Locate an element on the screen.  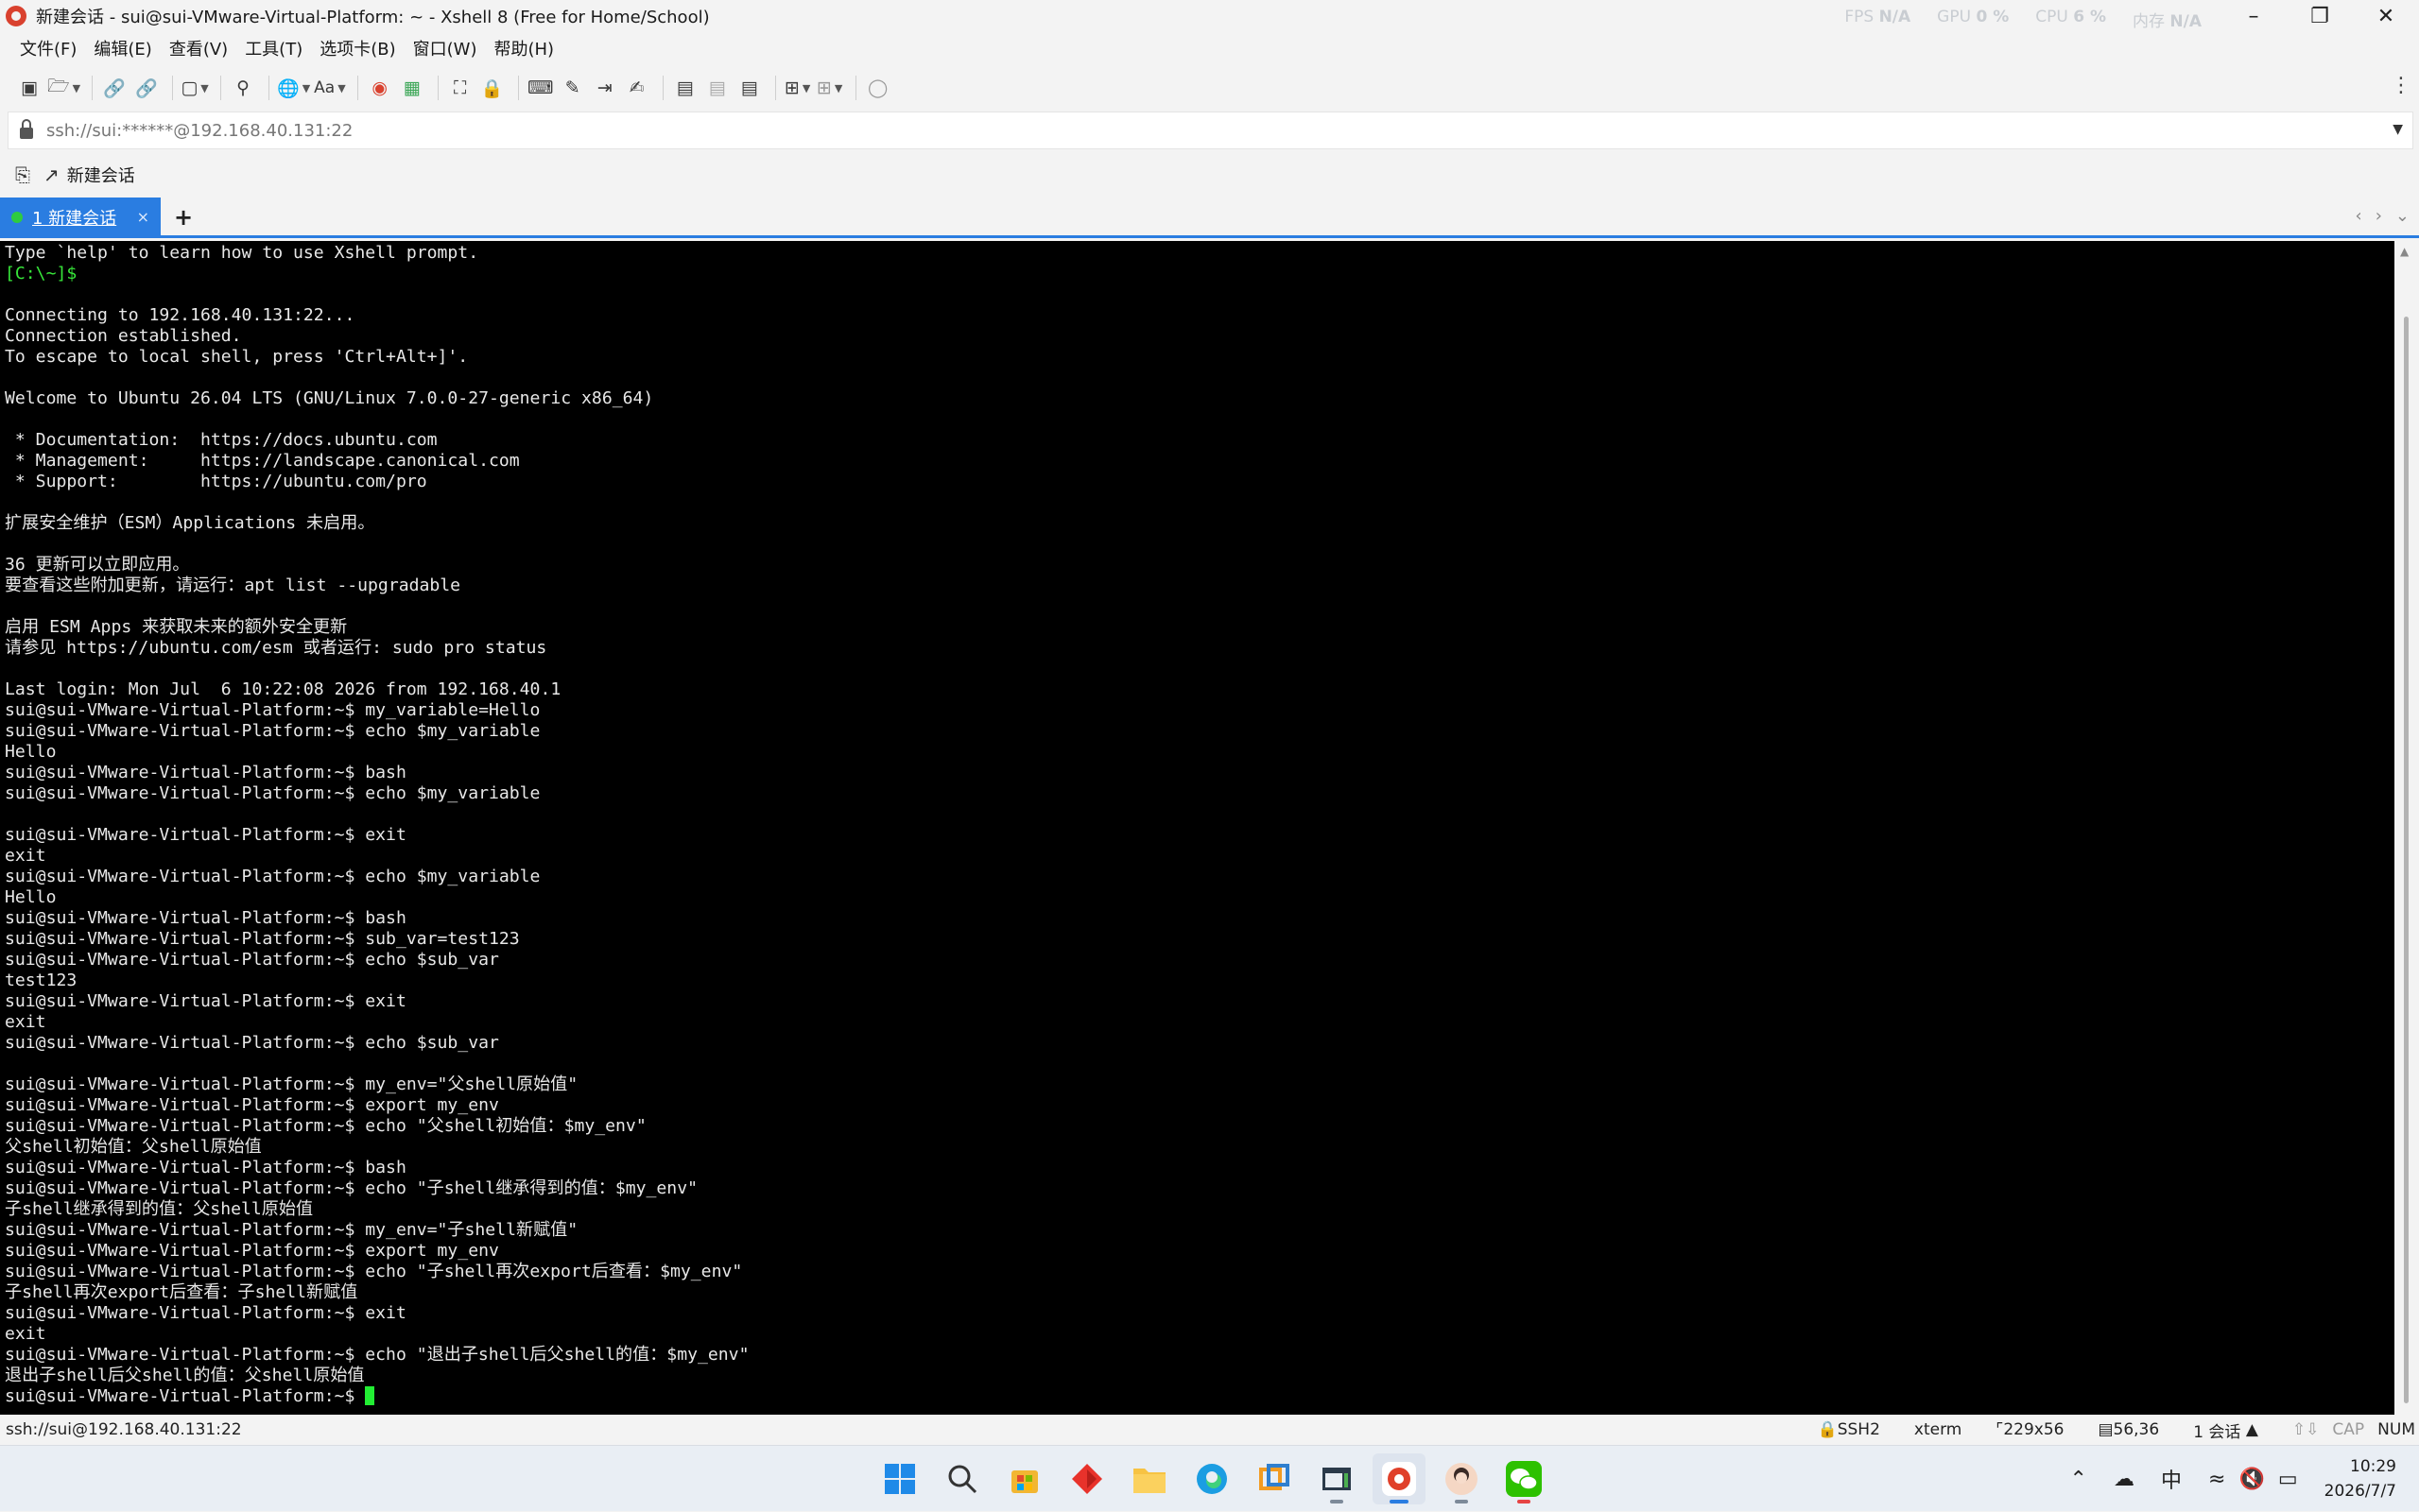
session-manager-icon: ⎘ is located at coordinates (23, 174).